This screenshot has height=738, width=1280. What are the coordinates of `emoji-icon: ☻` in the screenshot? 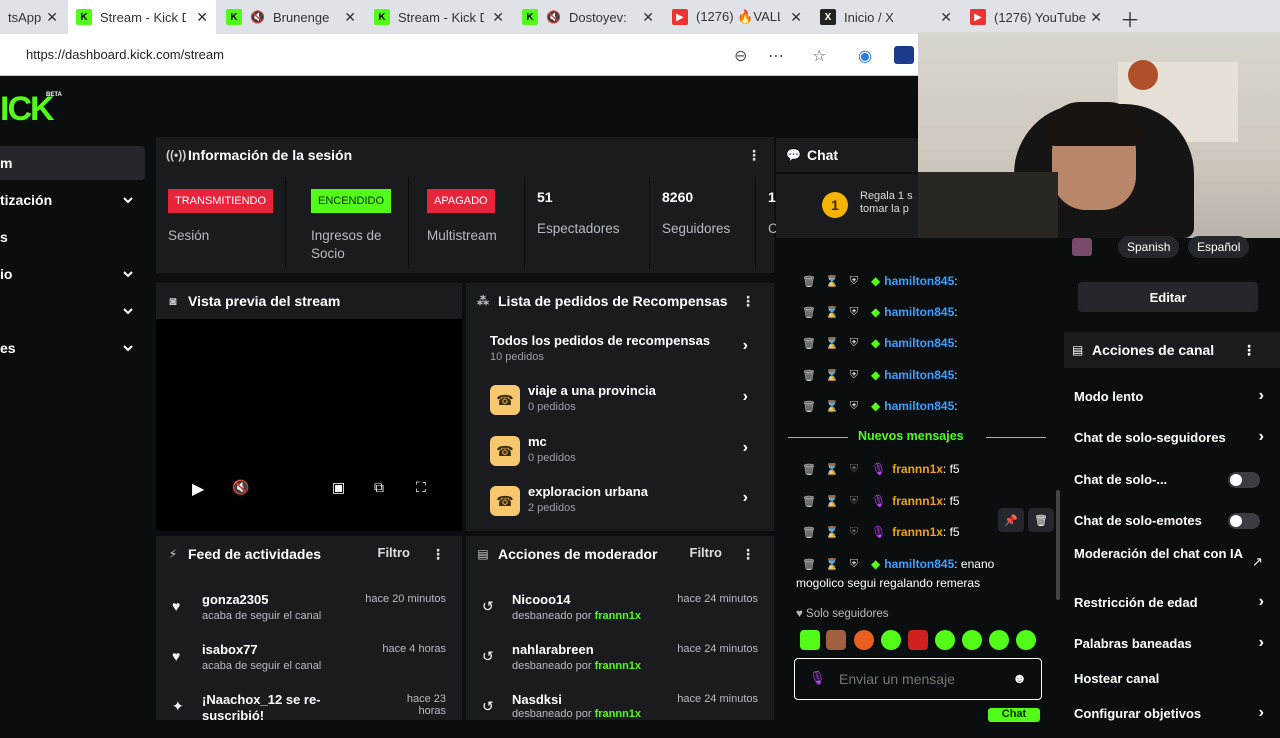 It's located at (1019, 678).